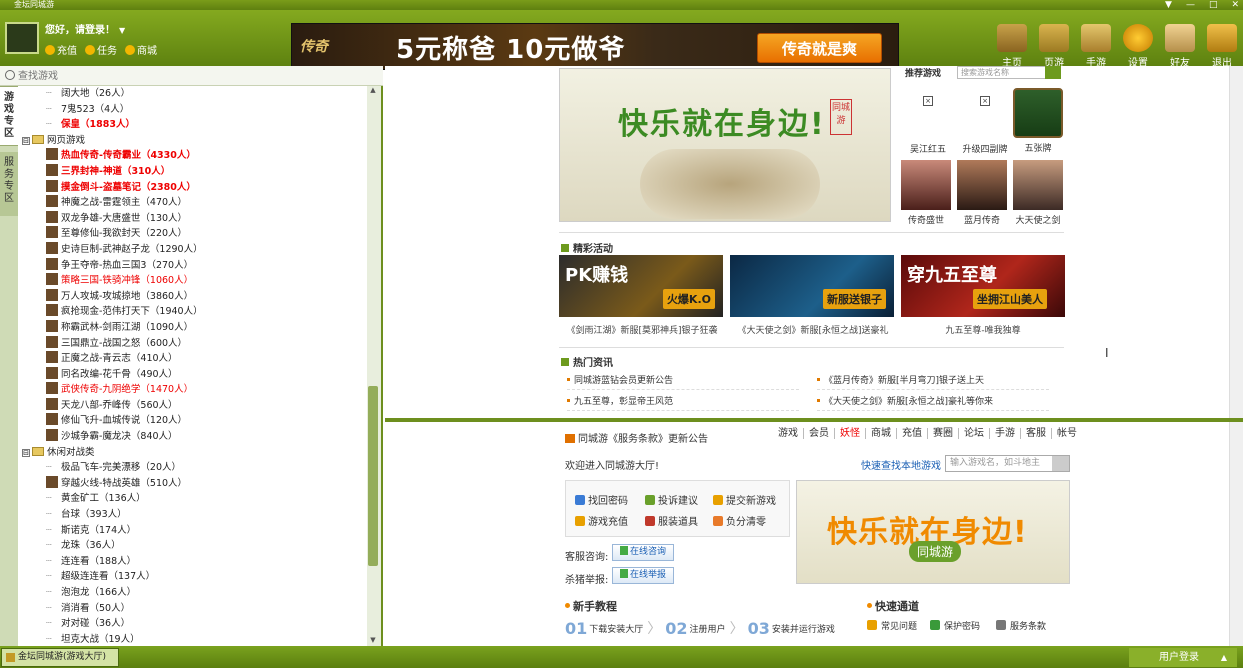 Image resolution: width=1243 pixels, height=668 pixels. I want to click on tree-category: ⊟ 休闲对战类, so click(193, 453).